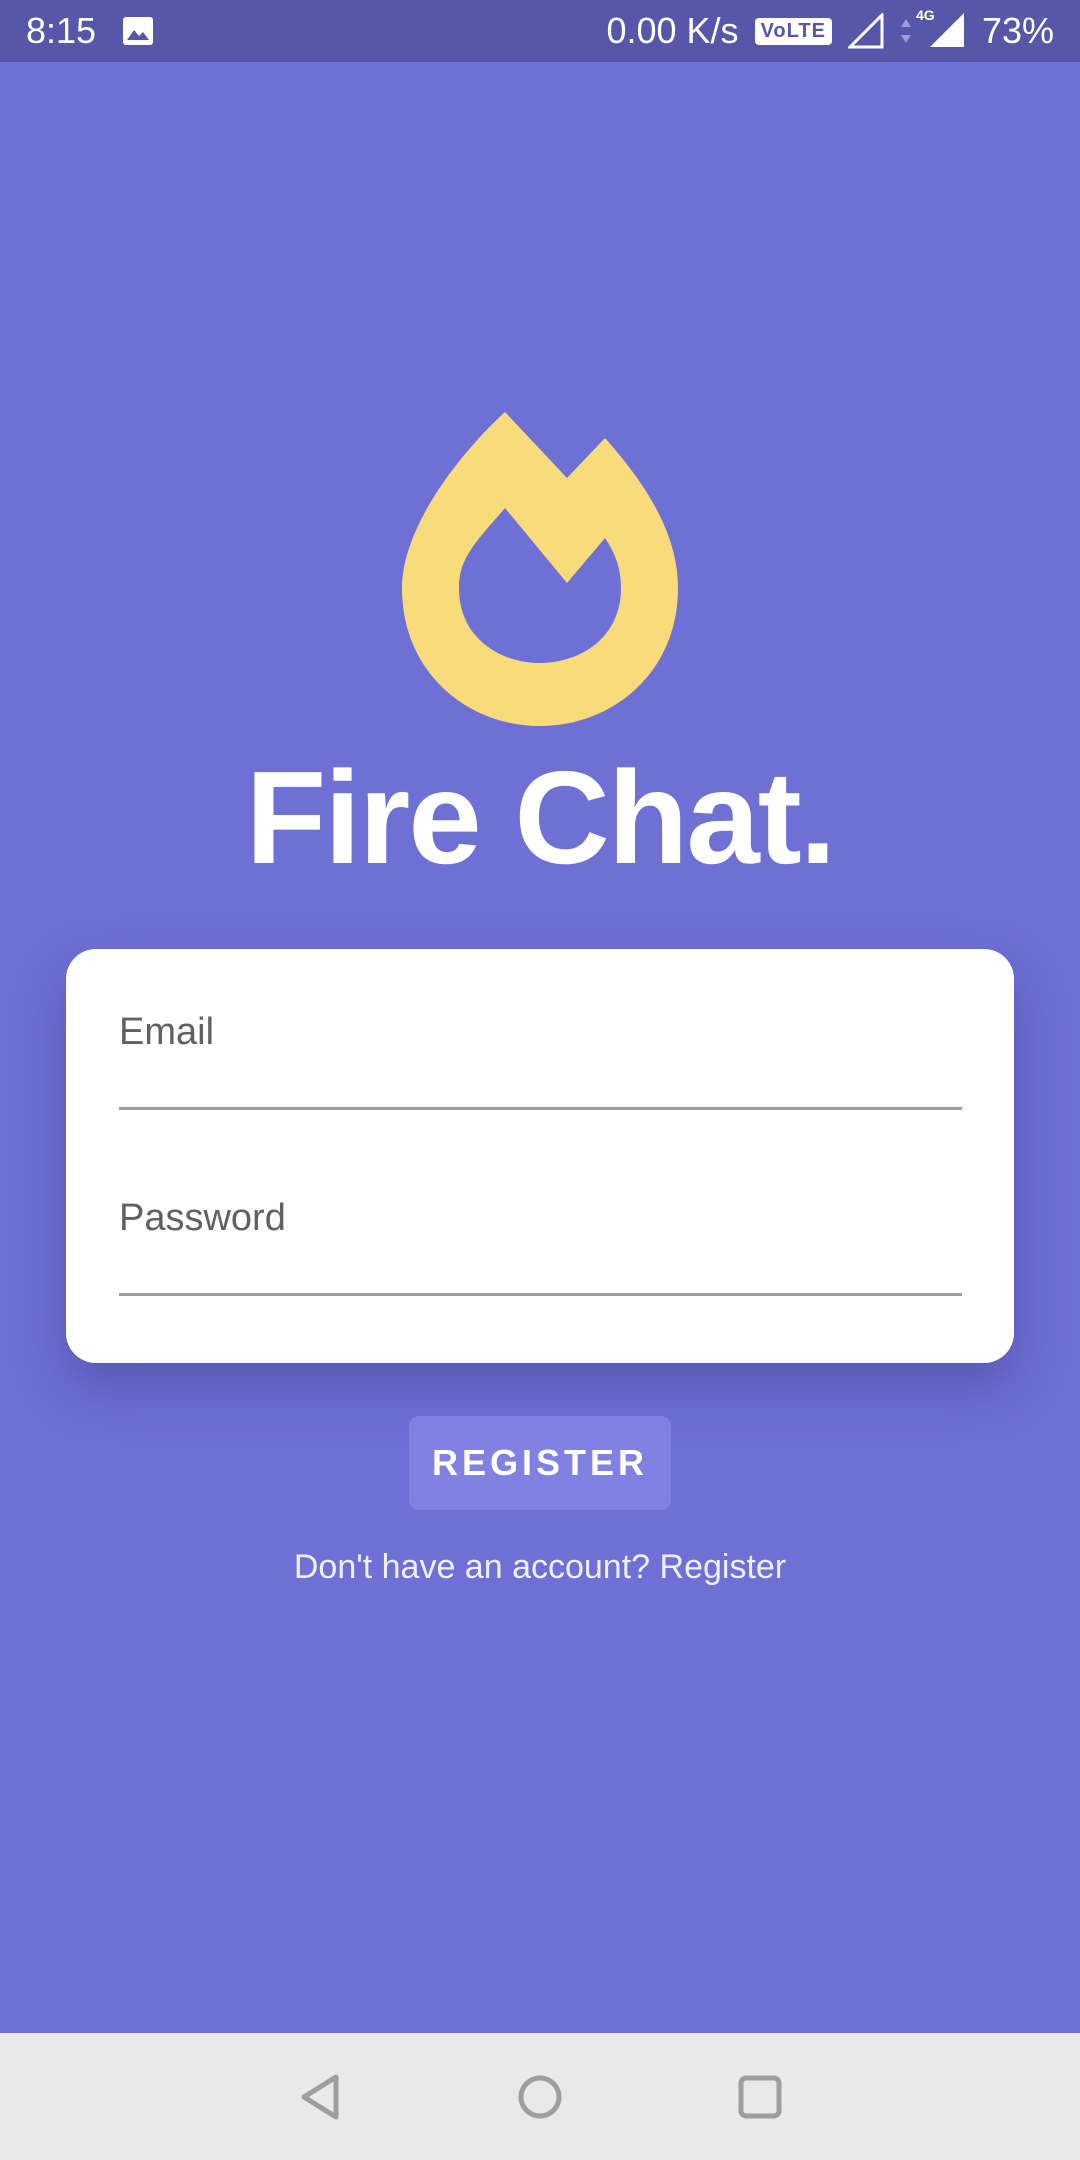  What do you see at coordinates (540, 1294) in the screenshot?
I see `password-underline` at bounding box center [540, 1294].